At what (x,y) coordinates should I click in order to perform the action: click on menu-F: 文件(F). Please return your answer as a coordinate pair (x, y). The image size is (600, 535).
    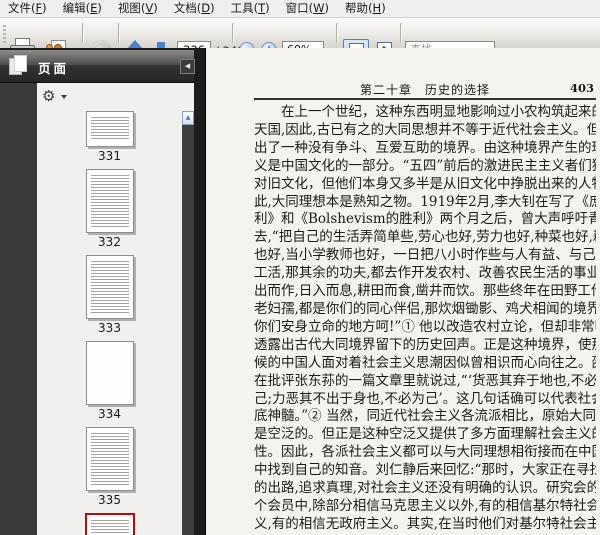
    Looking at the image, I should click on (27, 9).